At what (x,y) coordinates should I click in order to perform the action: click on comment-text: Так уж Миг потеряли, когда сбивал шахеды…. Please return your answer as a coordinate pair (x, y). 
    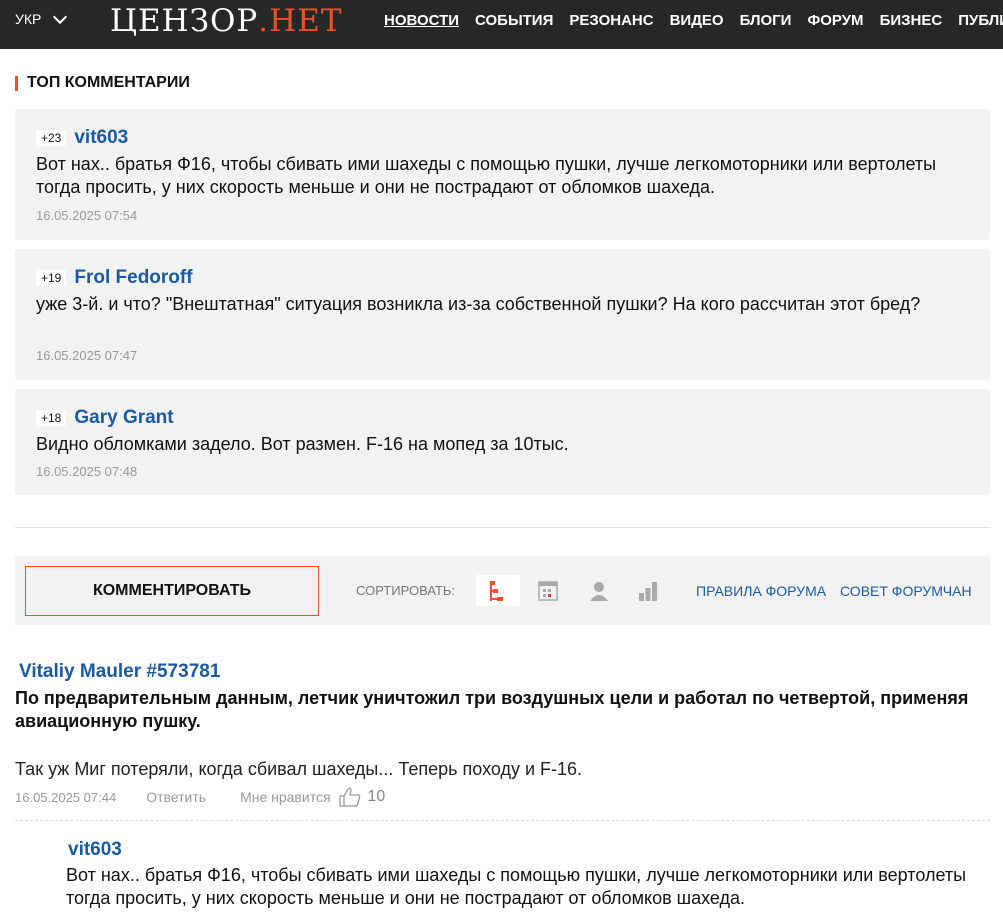
    Looking at the image, I should click on (299, 769).